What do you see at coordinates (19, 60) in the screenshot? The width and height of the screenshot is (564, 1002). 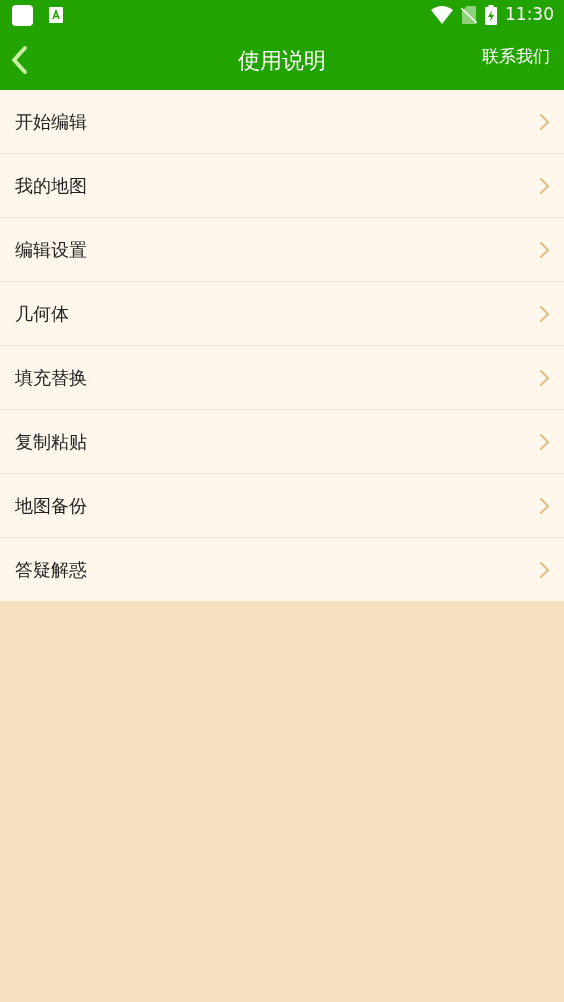 I see `back-icon` at bounding box center [19, 60].